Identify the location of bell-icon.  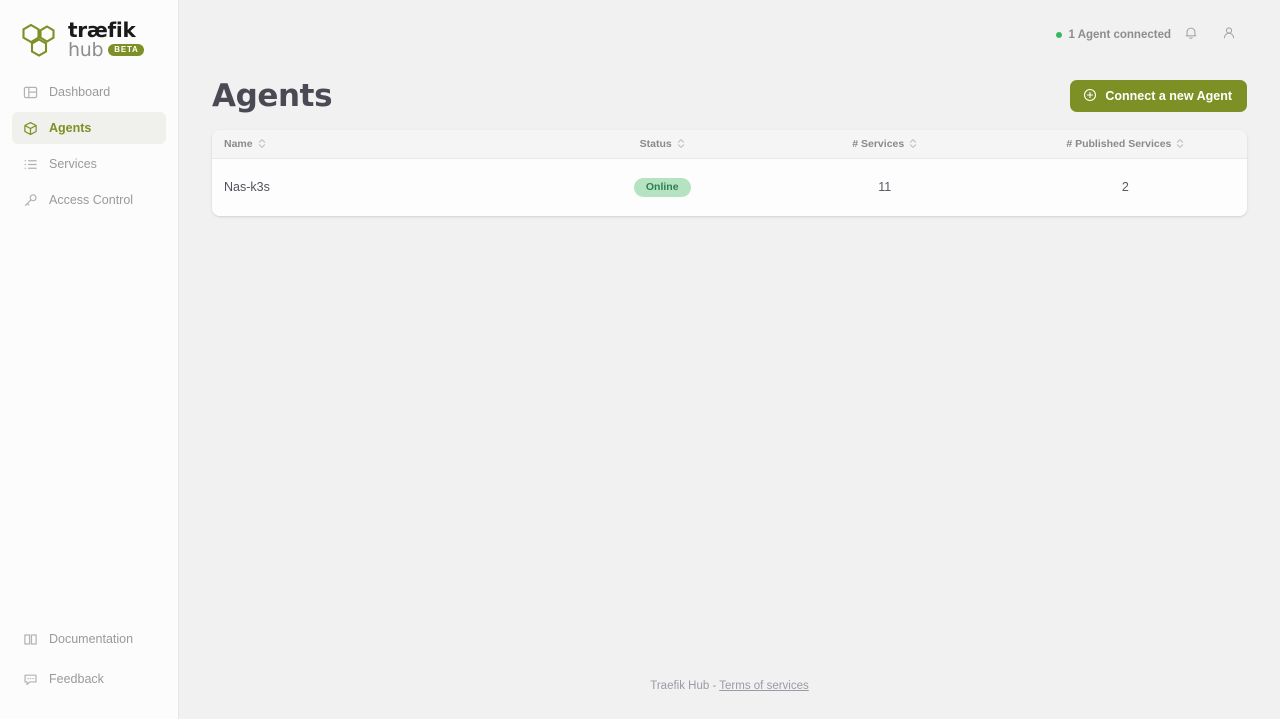
(1191, 35).